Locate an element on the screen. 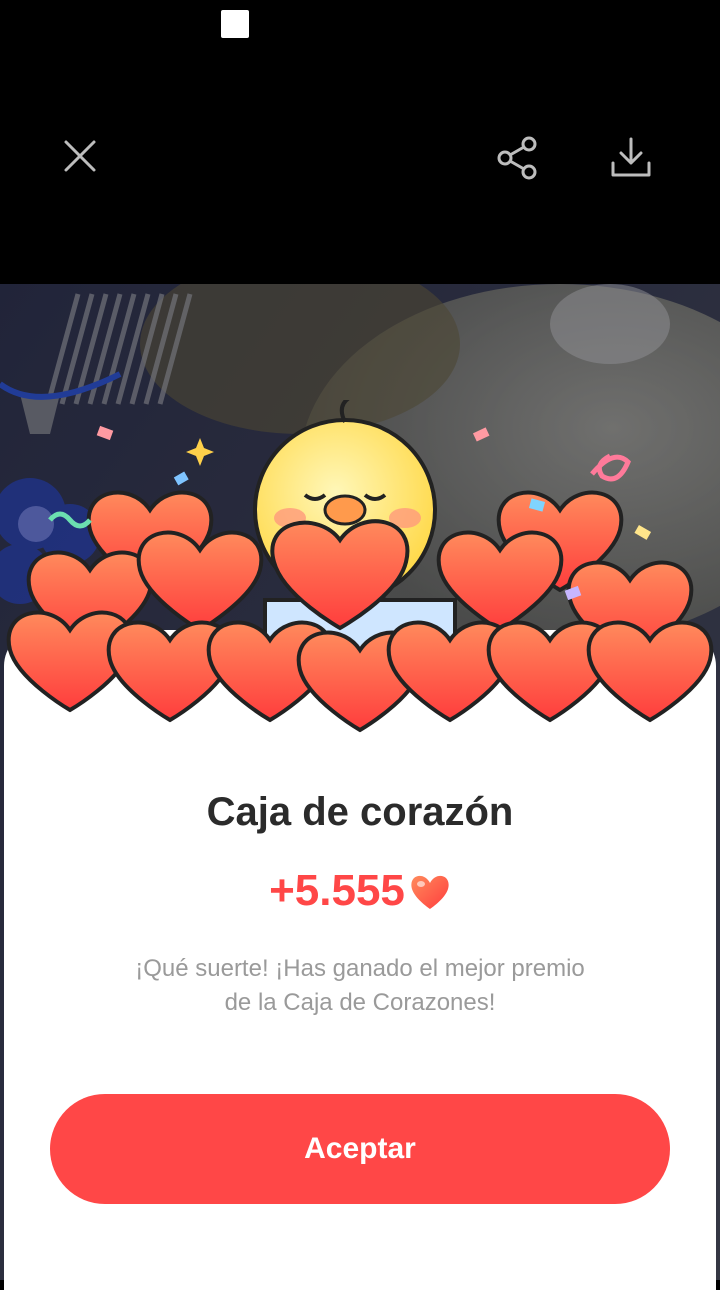  heart-icon is located at coordinates (430, 892).